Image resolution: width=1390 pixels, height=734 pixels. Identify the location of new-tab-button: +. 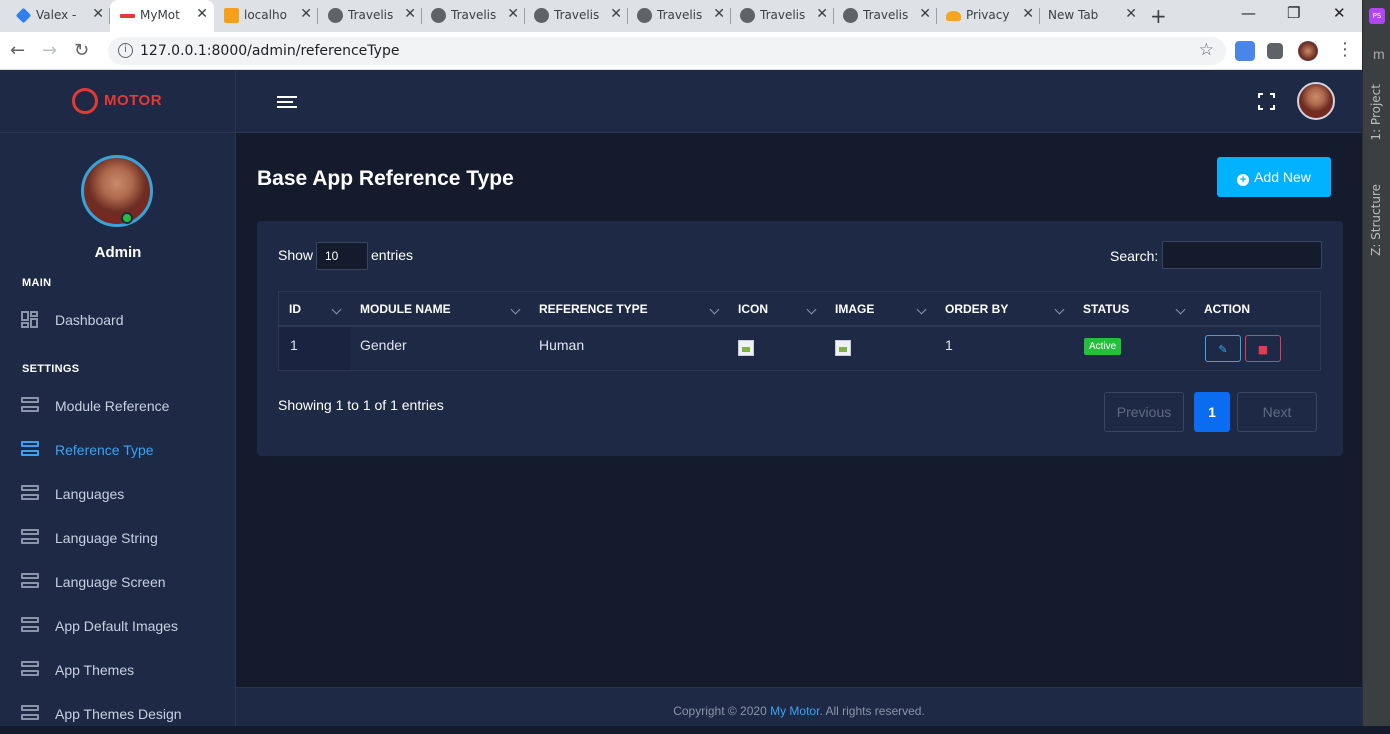
(1158, 16).